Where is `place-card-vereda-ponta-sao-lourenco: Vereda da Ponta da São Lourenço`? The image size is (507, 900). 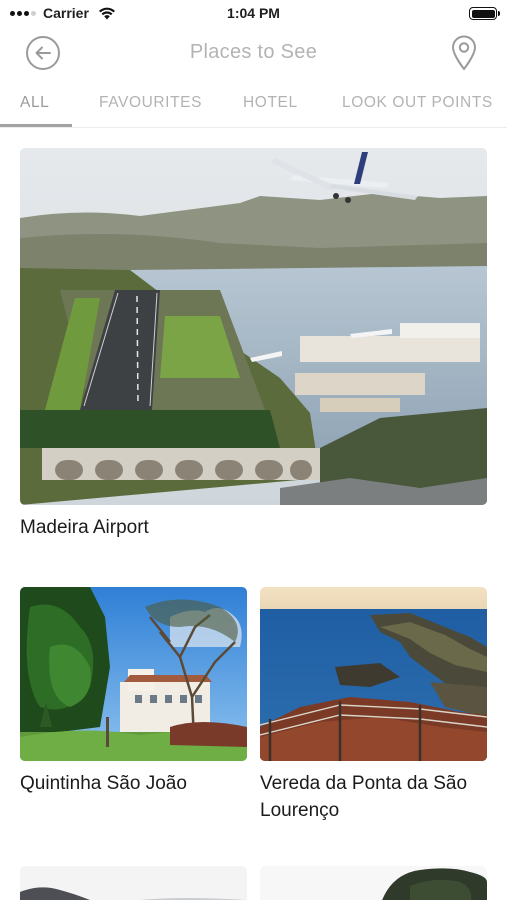 place-card-vereda-ponta-sao-lourenco: Vereda da Ponta da São Lourenço is located at coordinates (373, 712).